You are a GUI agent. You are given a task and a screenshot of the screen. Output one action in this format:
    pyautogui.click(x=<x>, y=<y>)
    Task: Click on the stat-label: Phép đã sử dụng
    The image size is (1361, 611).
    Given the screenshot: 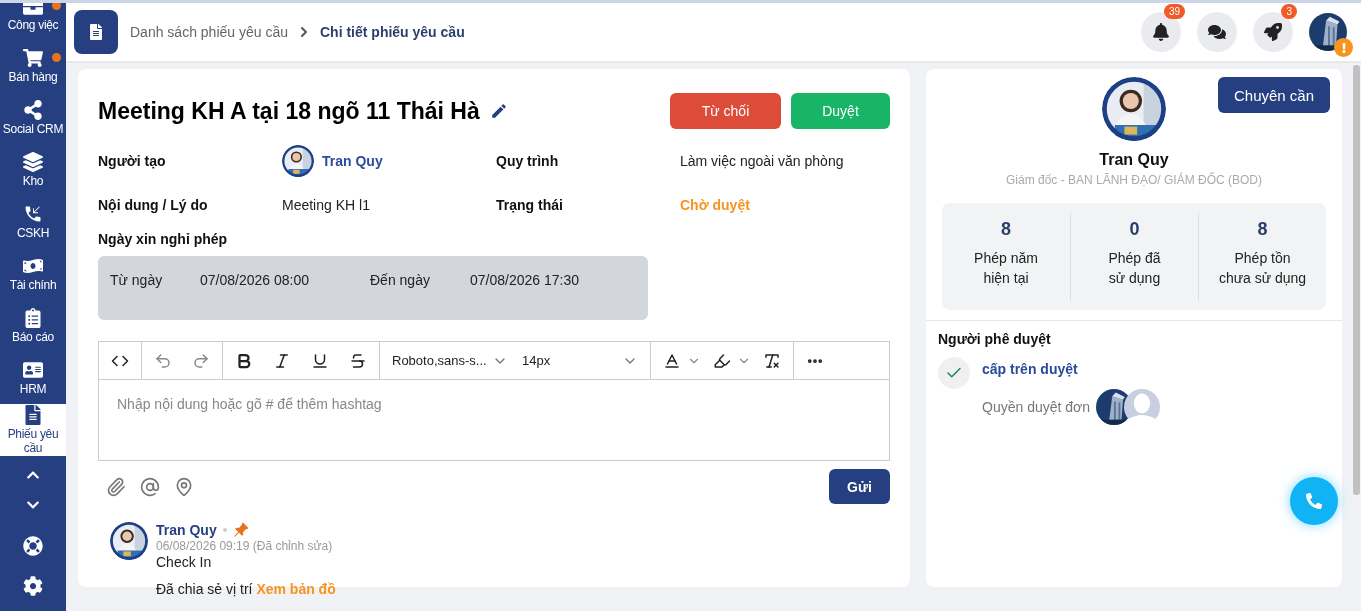 What is the action you would take?
    pyautogui.click(x=1134, y=269)
    